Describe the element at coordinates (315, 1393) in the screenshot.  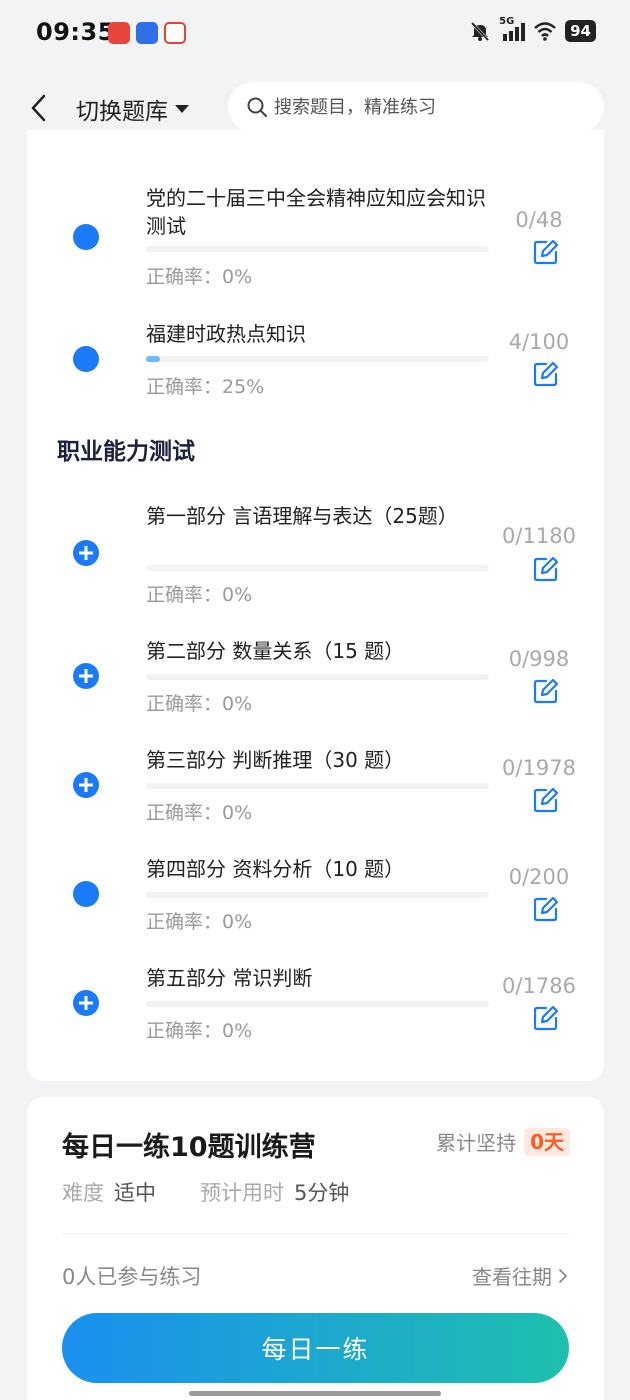
I see `home-indicator` at that location.